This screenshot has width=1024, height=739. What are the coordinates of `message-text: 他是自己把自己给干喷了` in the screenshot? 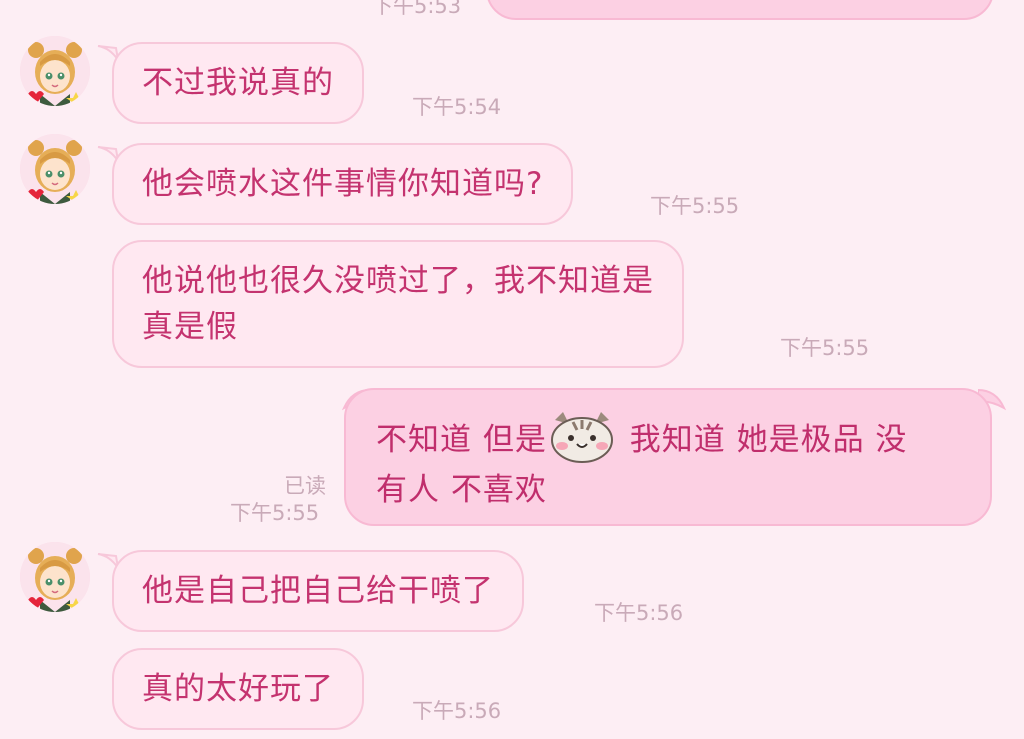 It's located at (318, 591).